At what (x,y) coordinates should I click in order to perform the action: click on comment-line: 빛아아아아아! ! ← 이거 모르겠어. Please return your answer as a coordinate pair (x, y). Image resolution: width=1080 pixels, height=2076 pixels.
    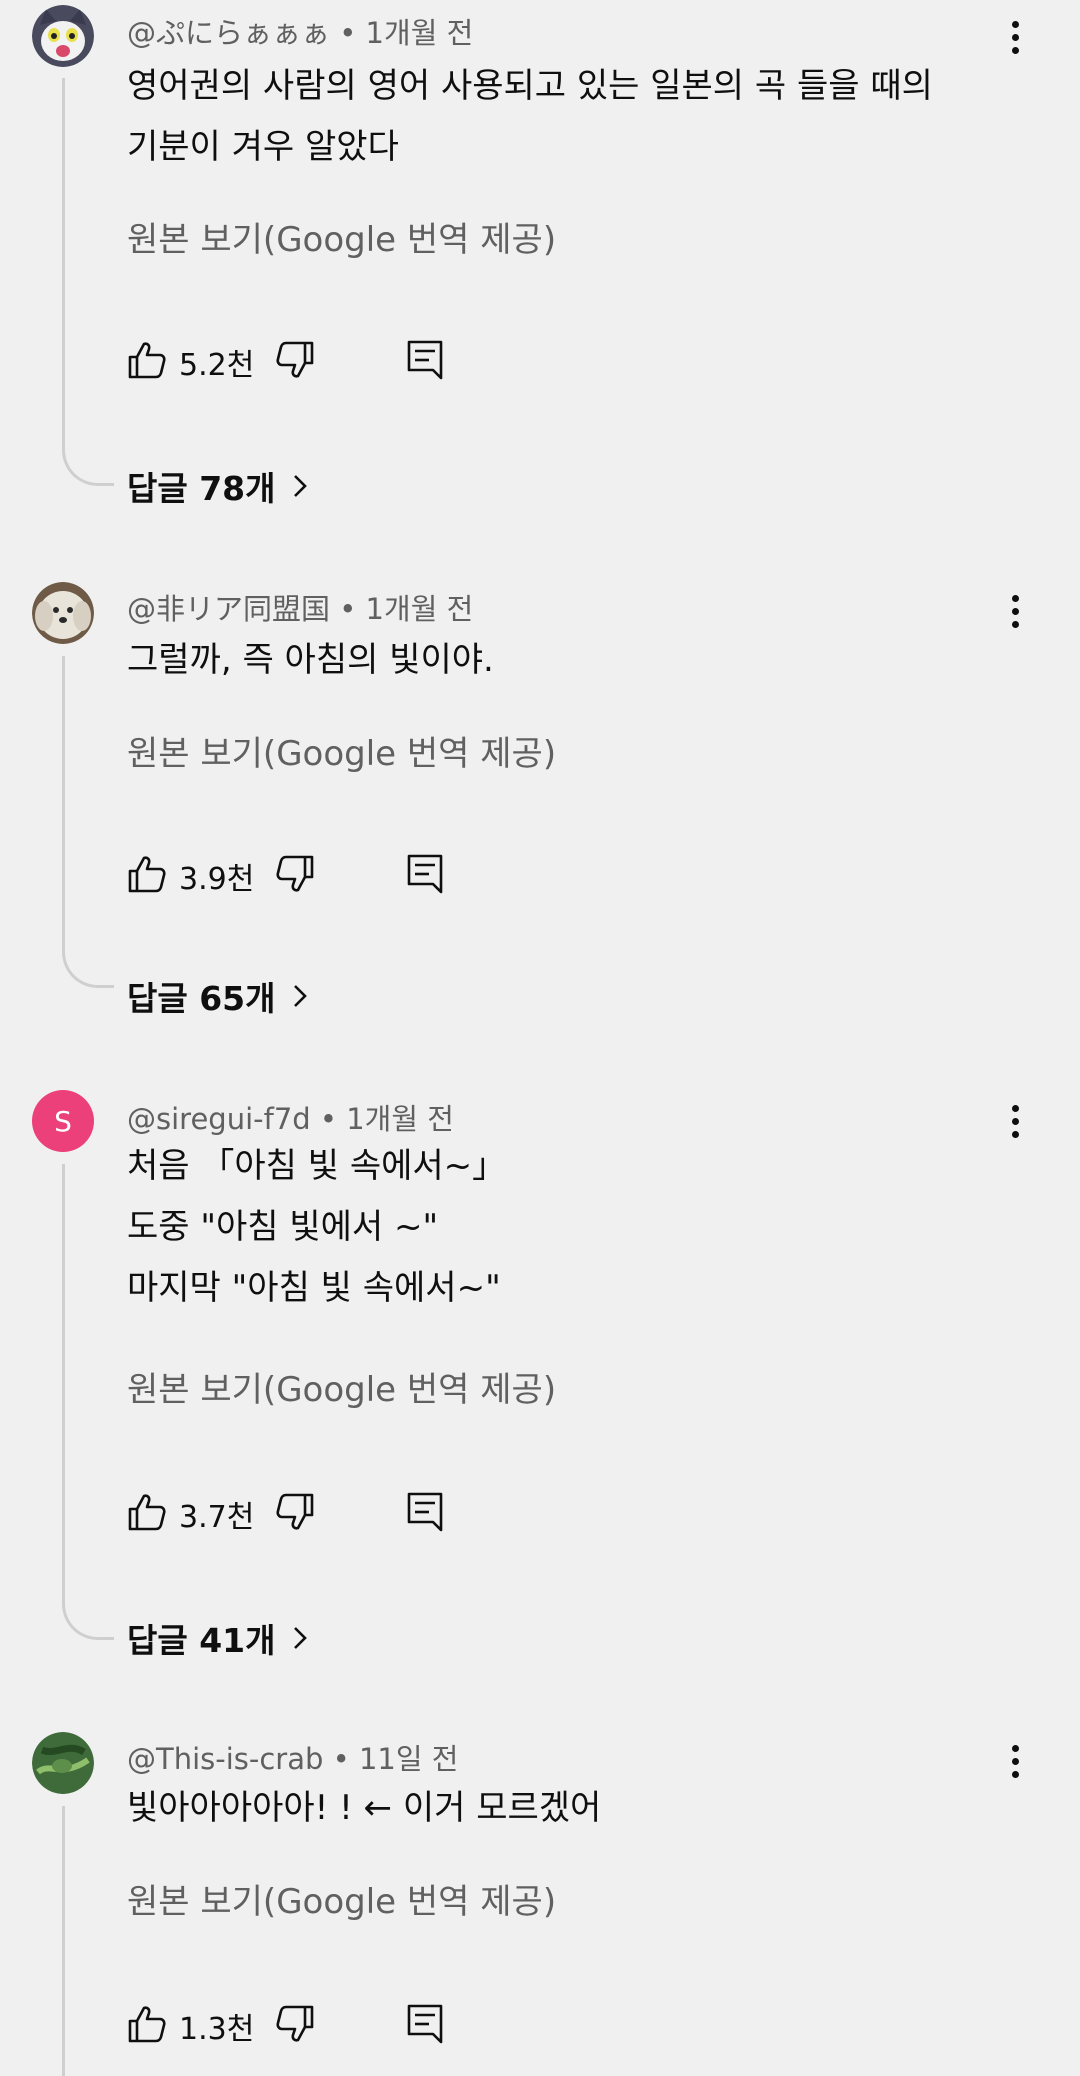
    Looking at the image, I should click on (364, 1808).